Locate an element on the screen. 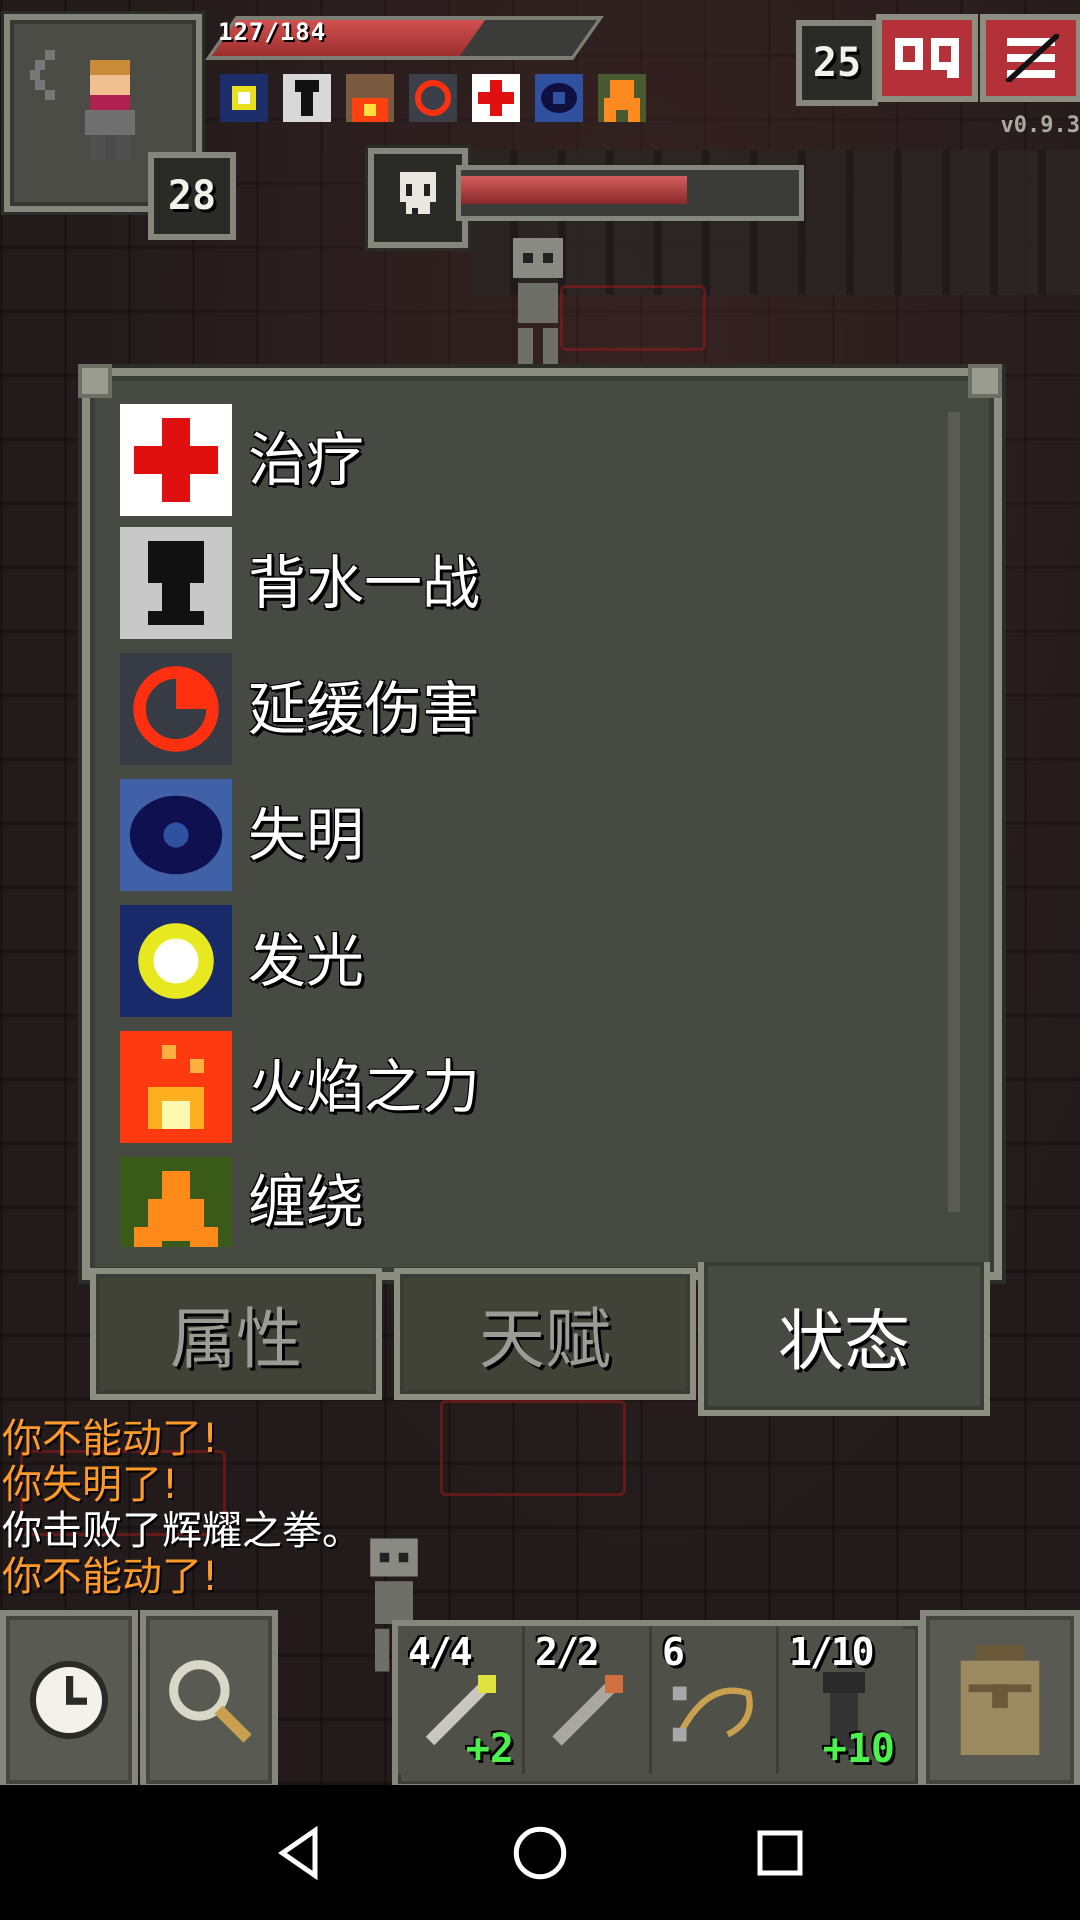  buff-label: 延缓伤害 is located at coordinates (364, 709).